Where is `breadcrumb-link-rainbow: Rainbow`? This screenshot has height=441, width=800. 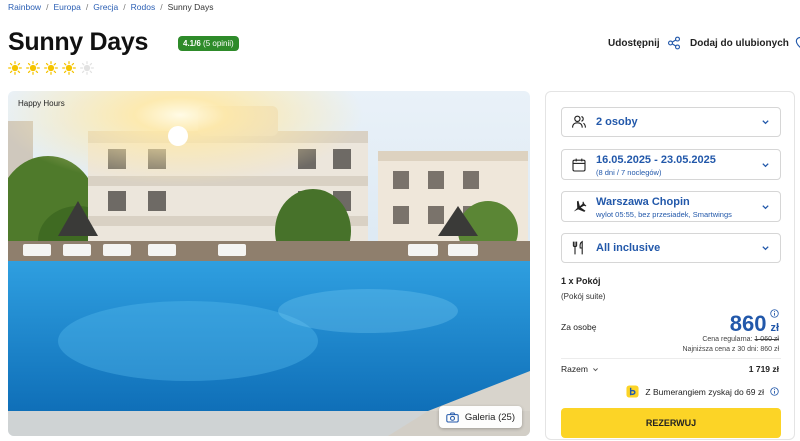
breadcrumb-link-rainbow: Rainbow is located at coordinates (24, 7).